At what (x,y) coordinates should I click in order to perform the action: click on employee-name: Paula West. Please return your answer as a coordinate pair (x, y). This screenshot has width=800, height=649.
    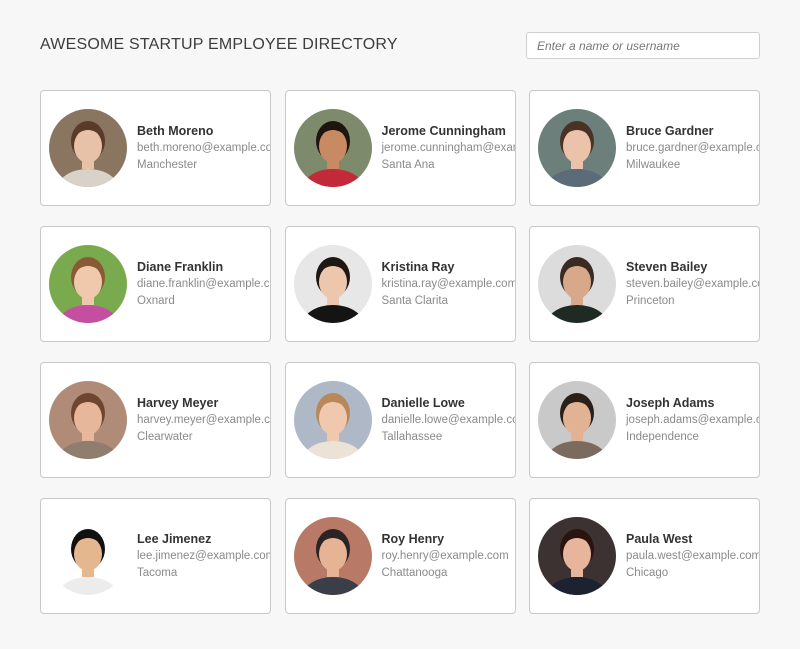
    Looking at the image, I should click on (659, 539).